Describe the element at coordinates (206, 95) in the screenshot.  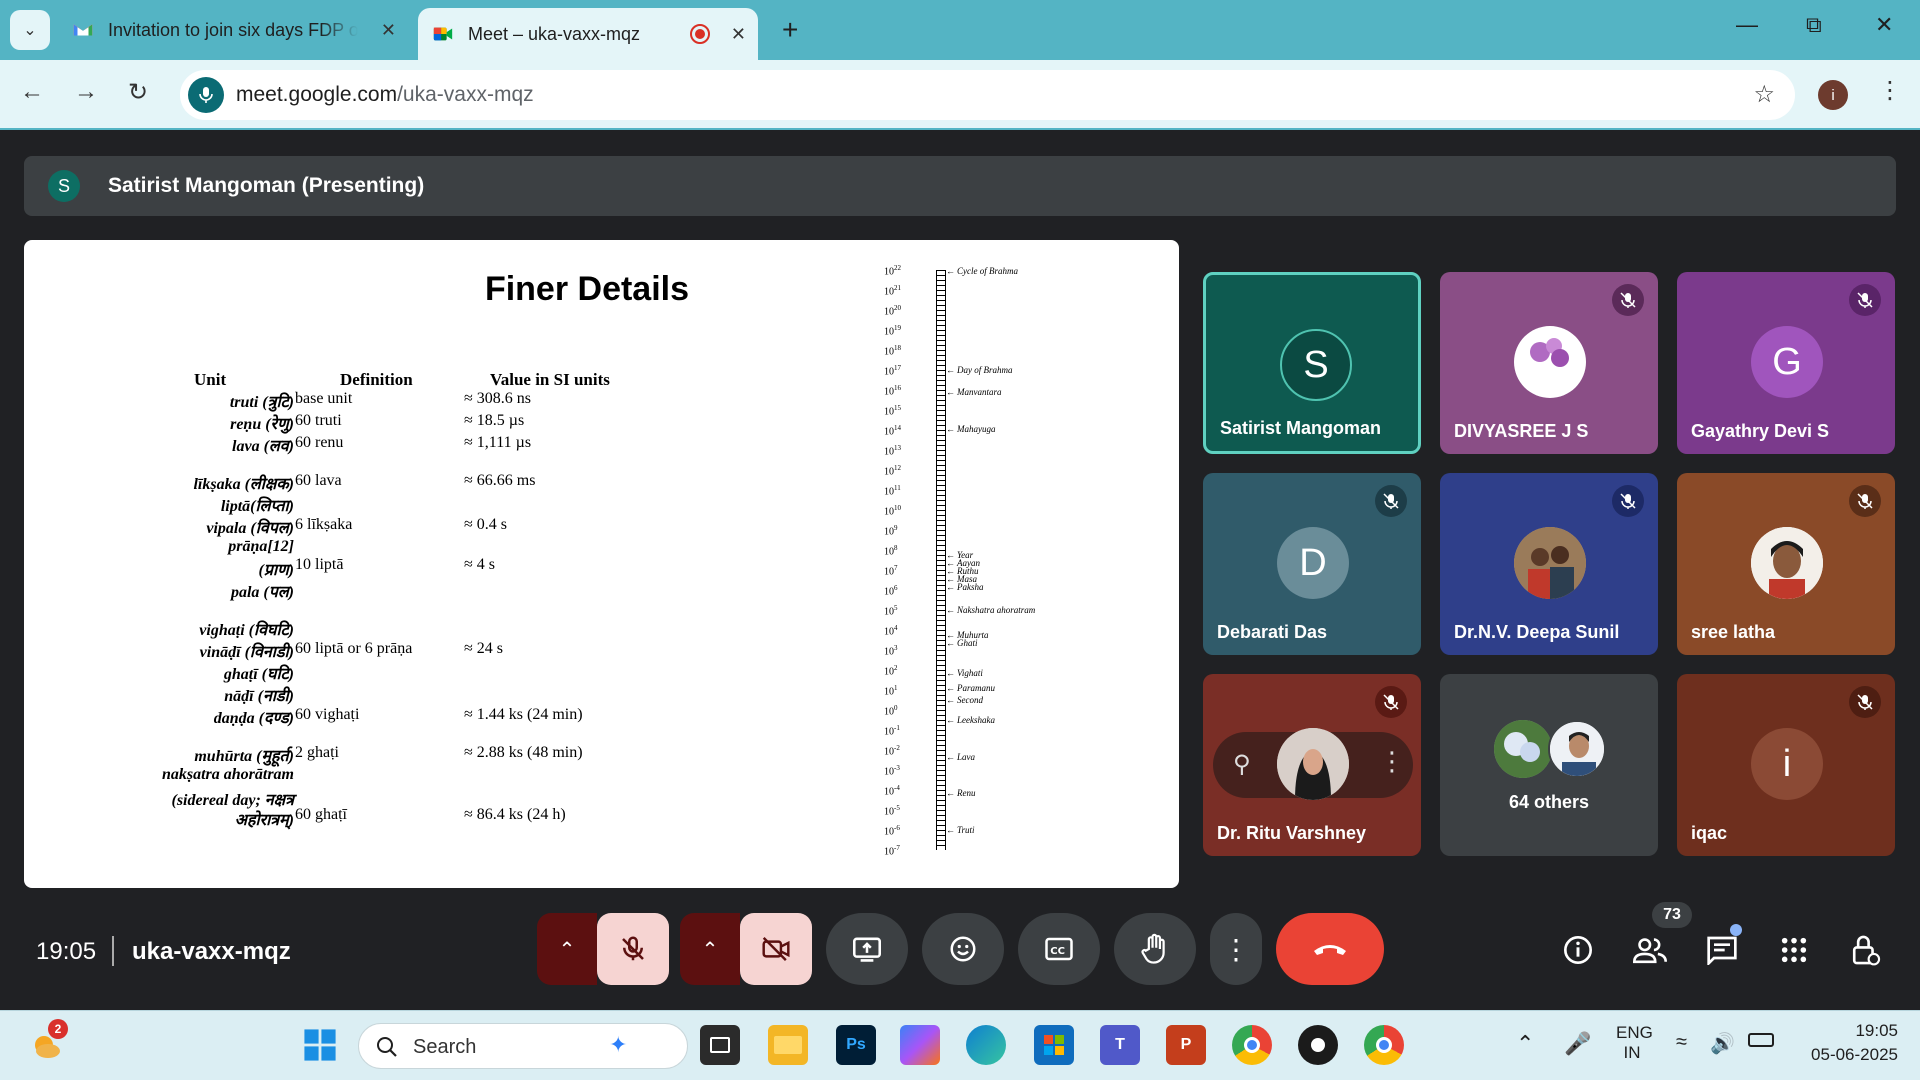
I see `microphone-in-use-icon` at that location.